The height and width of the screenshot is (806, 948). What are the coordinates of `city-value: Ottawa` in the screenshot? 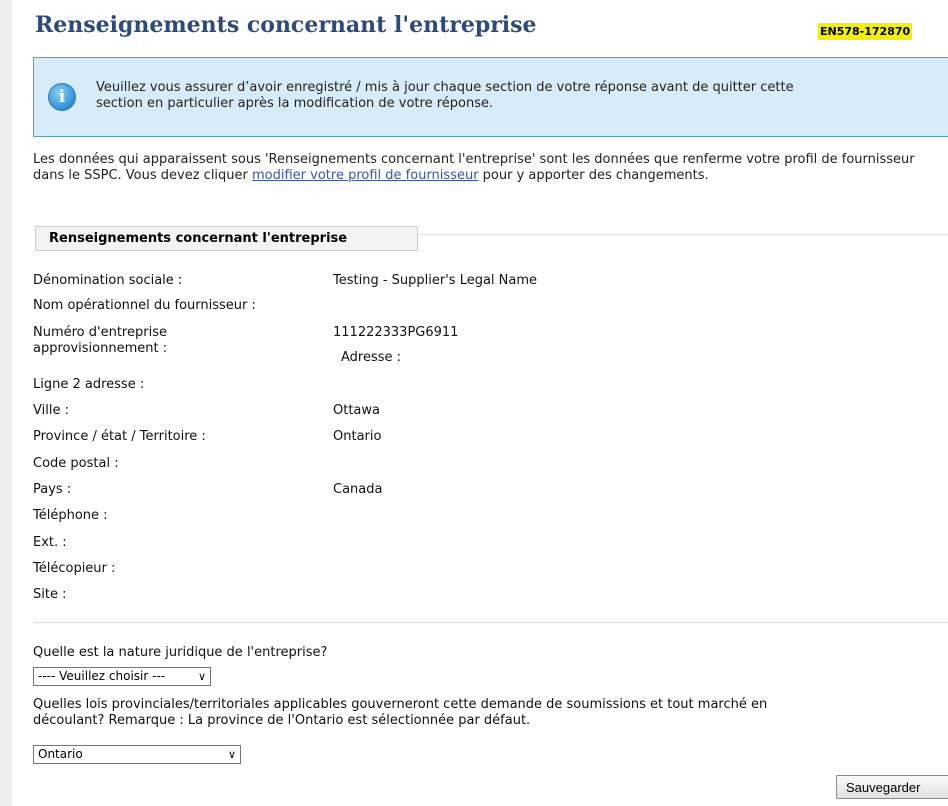 It's located at (356, 410).